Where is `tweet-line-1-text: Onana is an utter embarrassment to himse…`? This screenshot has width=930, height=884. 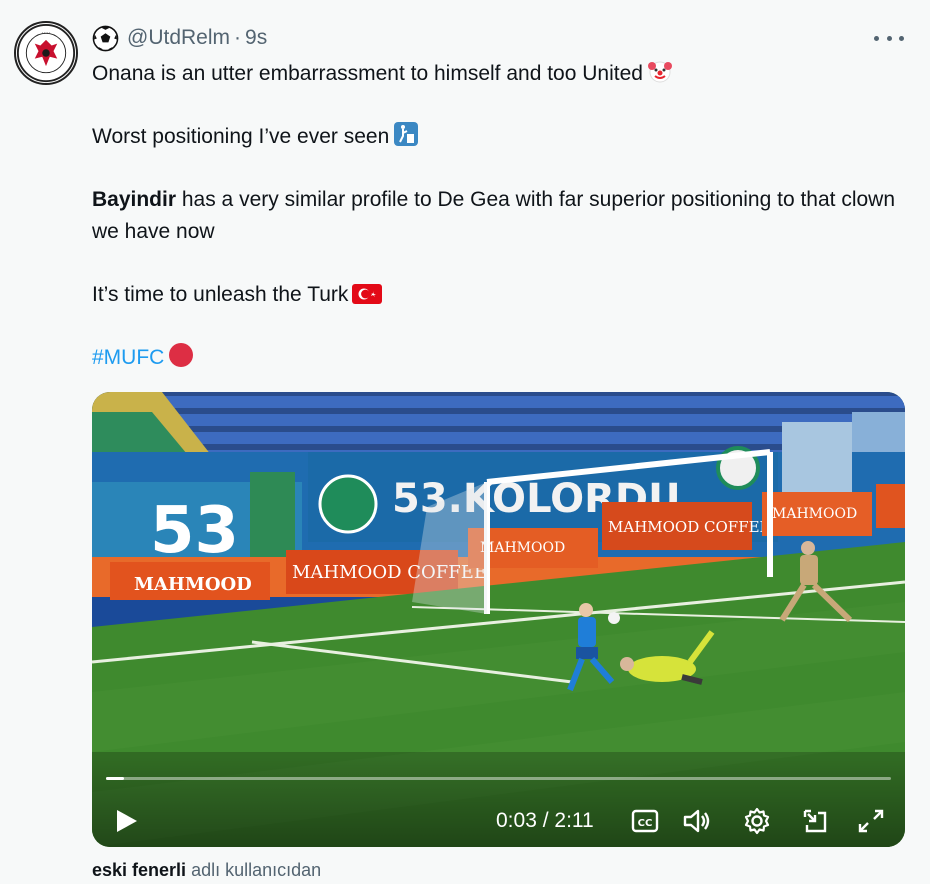
tweet-line-1-text: Onana is an utter embarrassment to himse… is located at coordinates (367, 73).